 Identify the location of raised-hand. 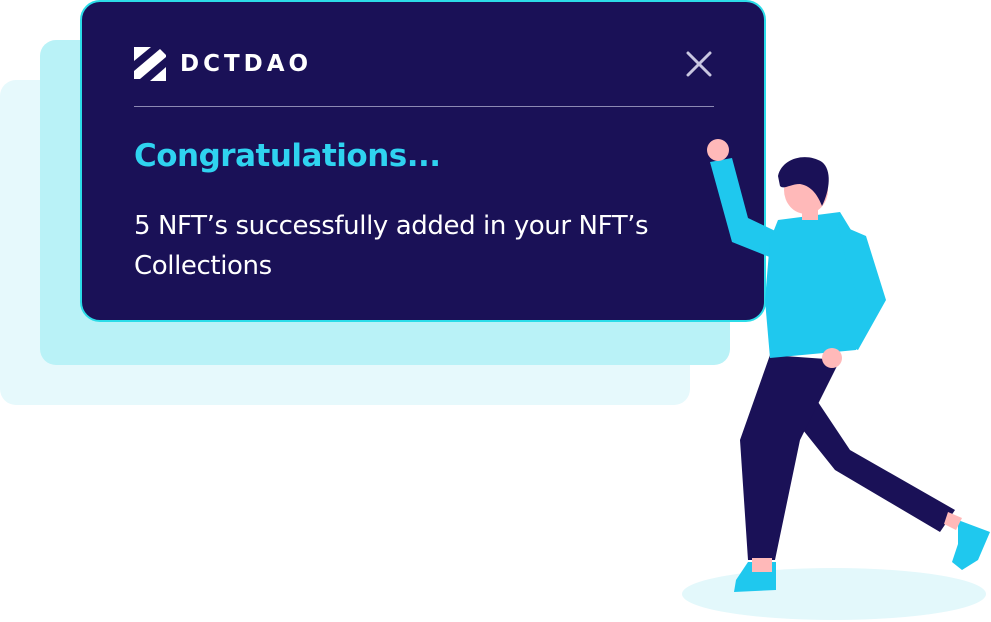
(718, 150).